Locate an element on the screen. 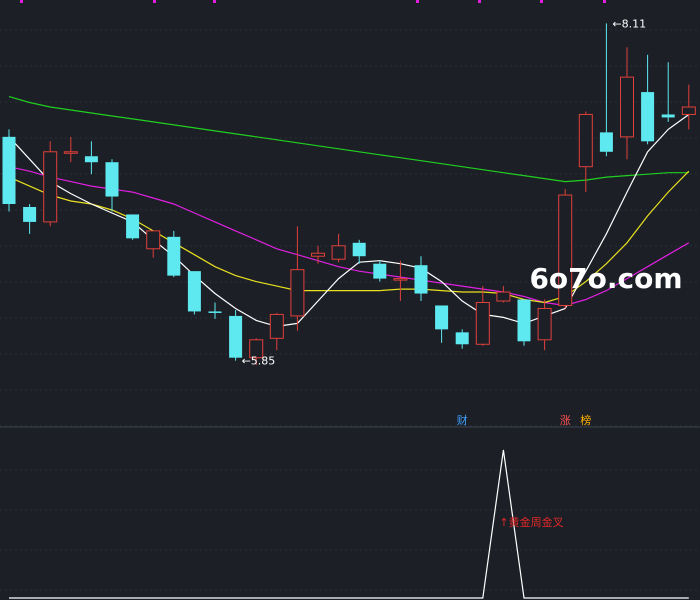  badge-badge_bang: 榜 is located at coordinates (585, 420).